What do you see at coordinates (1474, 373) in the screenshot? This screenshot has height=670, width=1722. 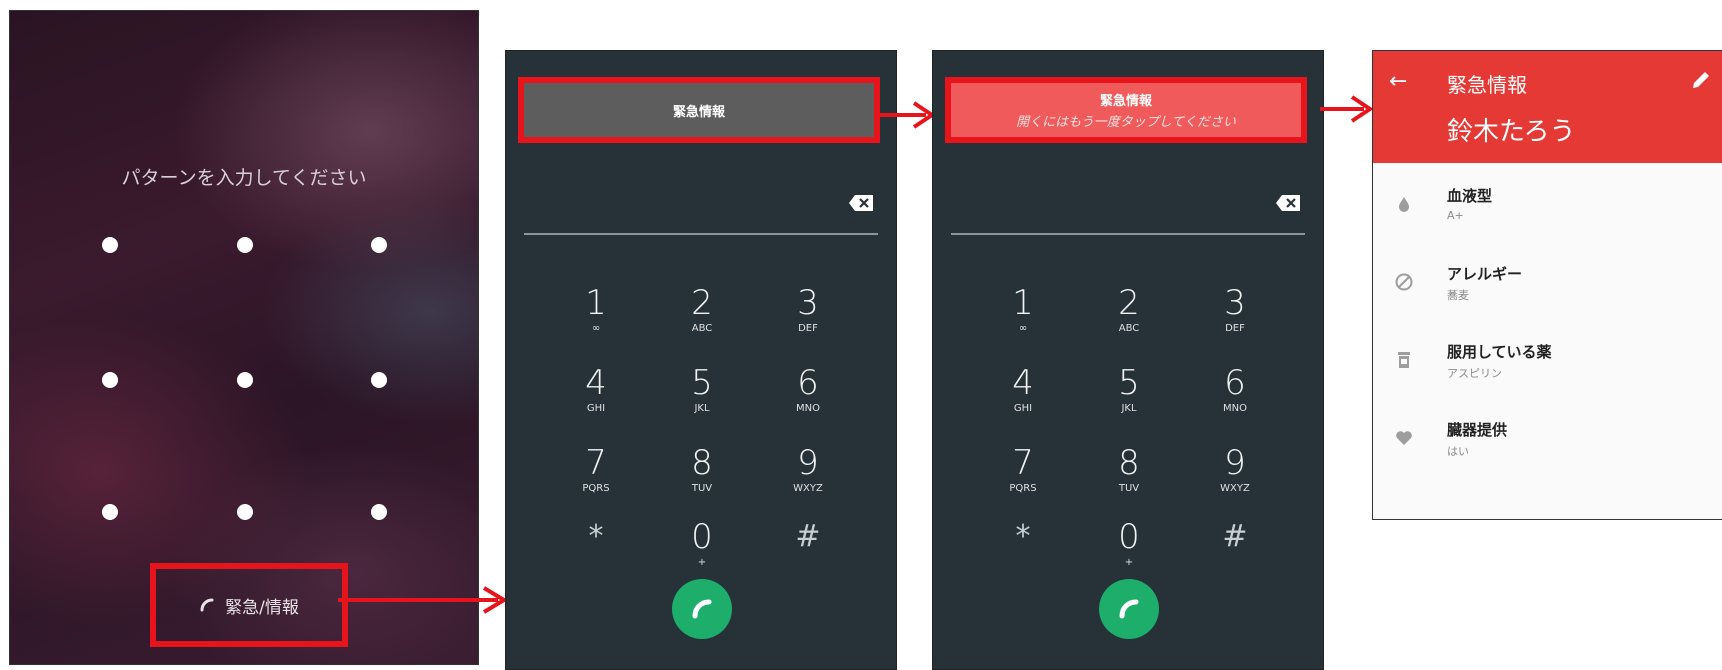 I see `info-value: アスピリン` at bounding box center [1474, 373].